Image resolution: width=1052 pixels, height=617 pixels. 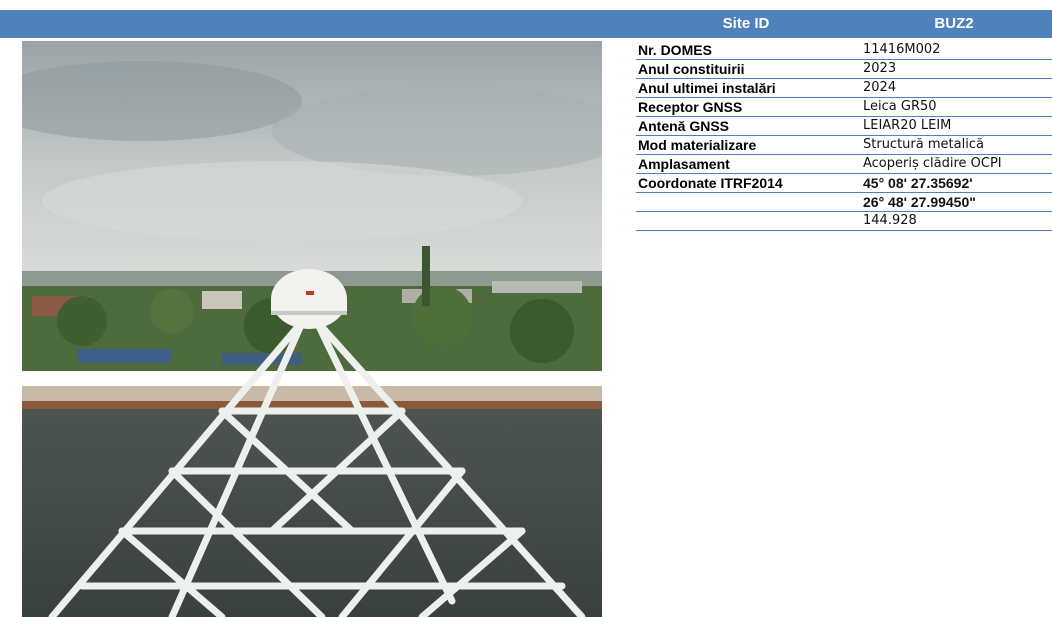 I want to click on row-key: Anul ultimei instalări, so click(x=748, y=88).